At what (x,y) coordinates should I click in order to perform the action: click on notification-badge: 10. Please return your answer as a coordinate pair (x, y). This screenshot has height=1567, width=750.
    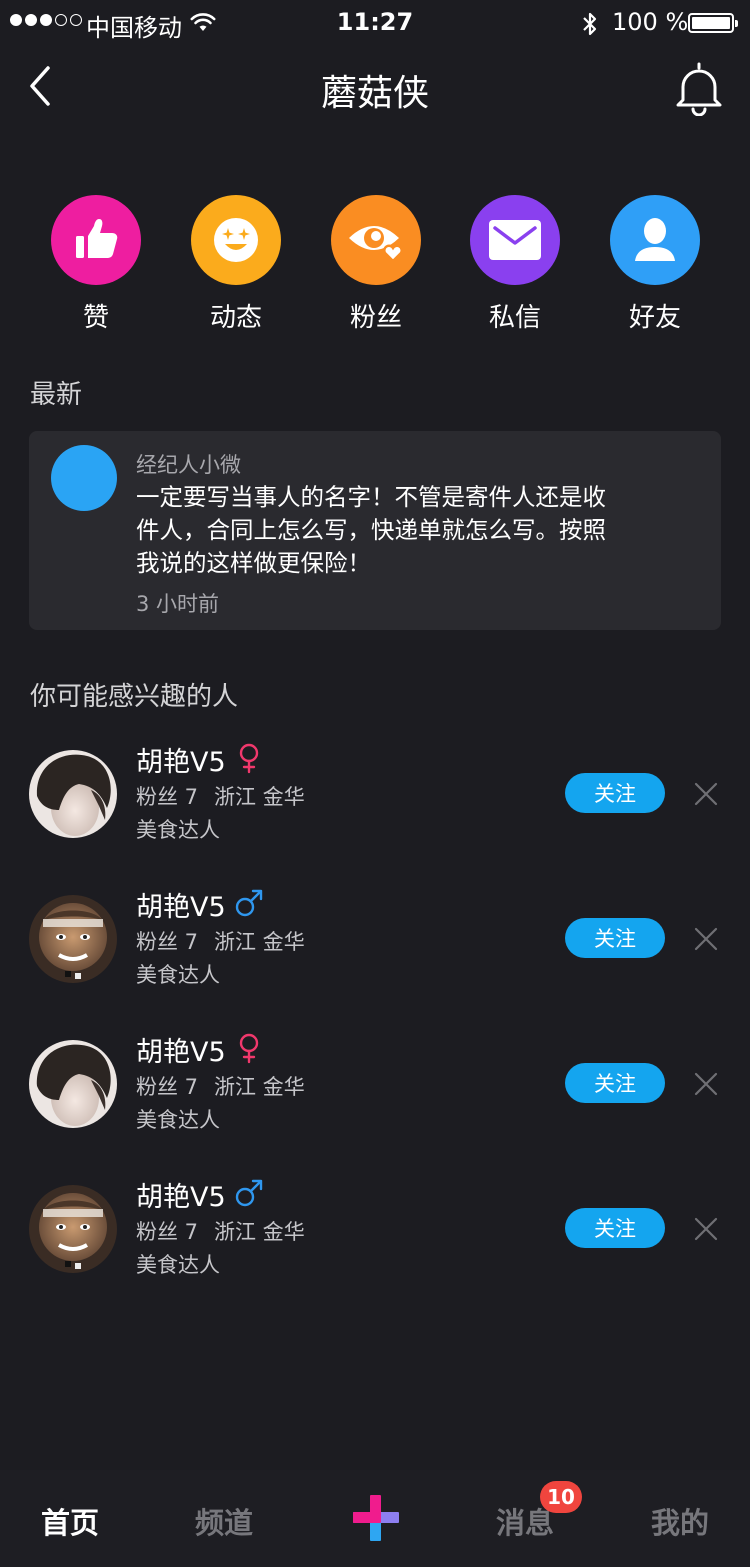
    Looking at the image, I should click on (561, 1497).